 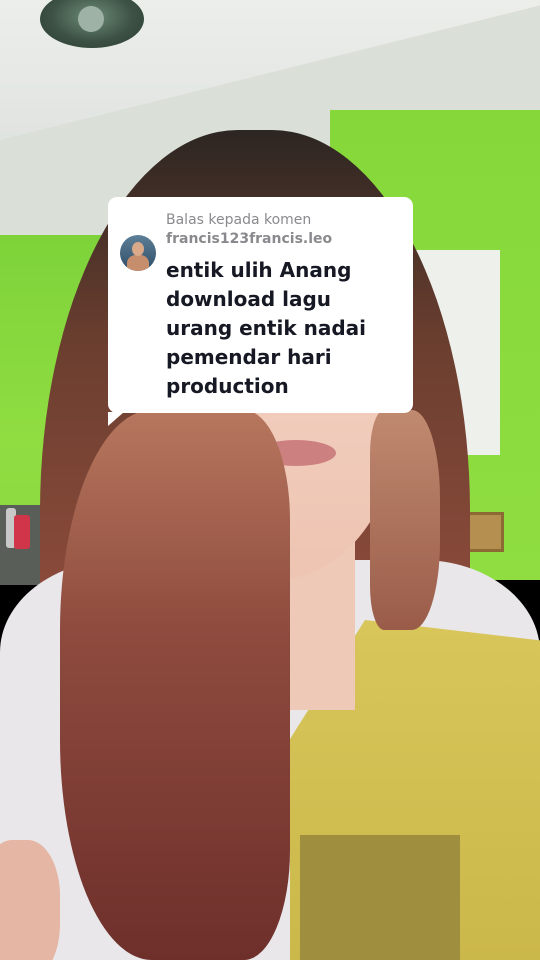 I want to click on person-hand, so click(x=30, y=900).